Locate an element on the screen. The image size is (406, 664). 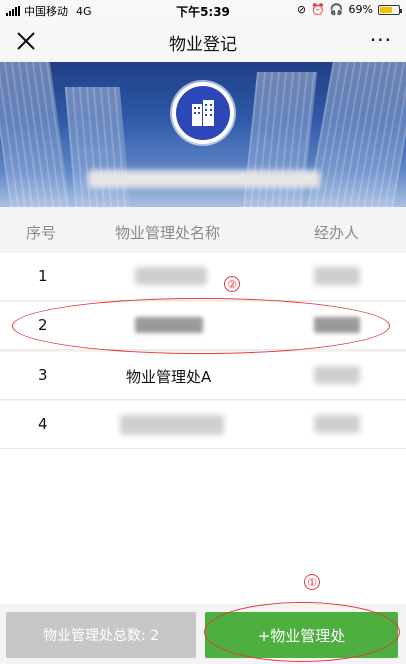
table-row: 1 is located at coordinates (203, 277).